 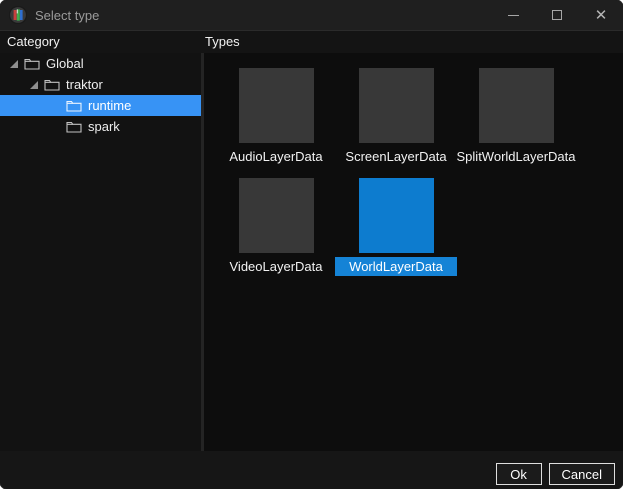 I want to click on tree-item-label: traktor, so click(x=84, y=84).